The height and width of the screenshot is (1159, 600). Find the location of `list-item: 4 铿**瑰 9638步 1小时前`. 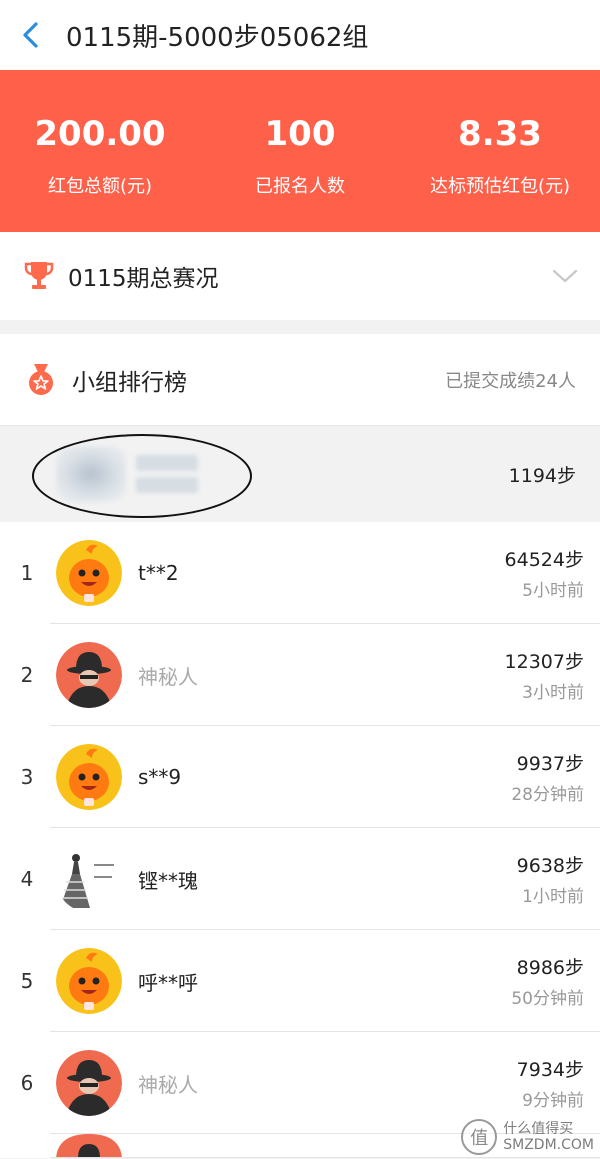

list-item: 4 铿**瑰 9638步 1小时前 is located at coordinates (300, 879).